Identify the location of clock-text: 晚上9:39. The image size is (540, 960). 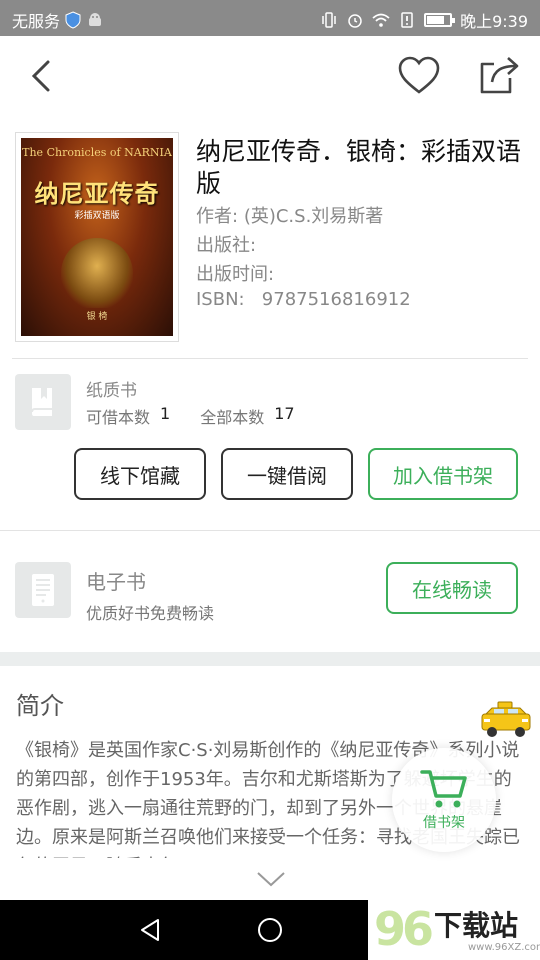
(494, 21).